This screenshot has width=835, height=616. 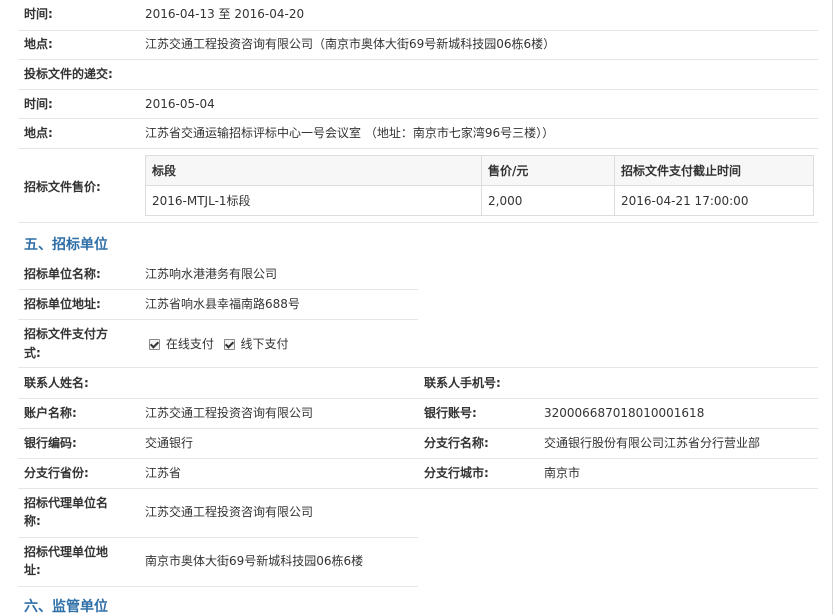 I want to click on section-title-tenderer: 五、招标单位, so click(x=66, y=245).